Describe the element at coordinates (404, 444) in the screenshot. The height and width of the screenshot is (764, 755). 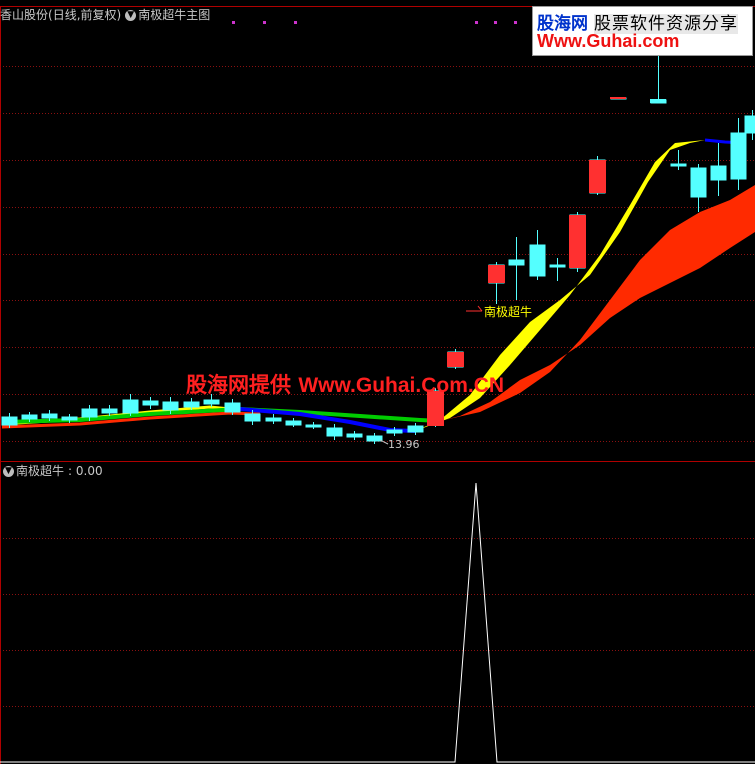
I see `low-price-label: 13.96` at that location.